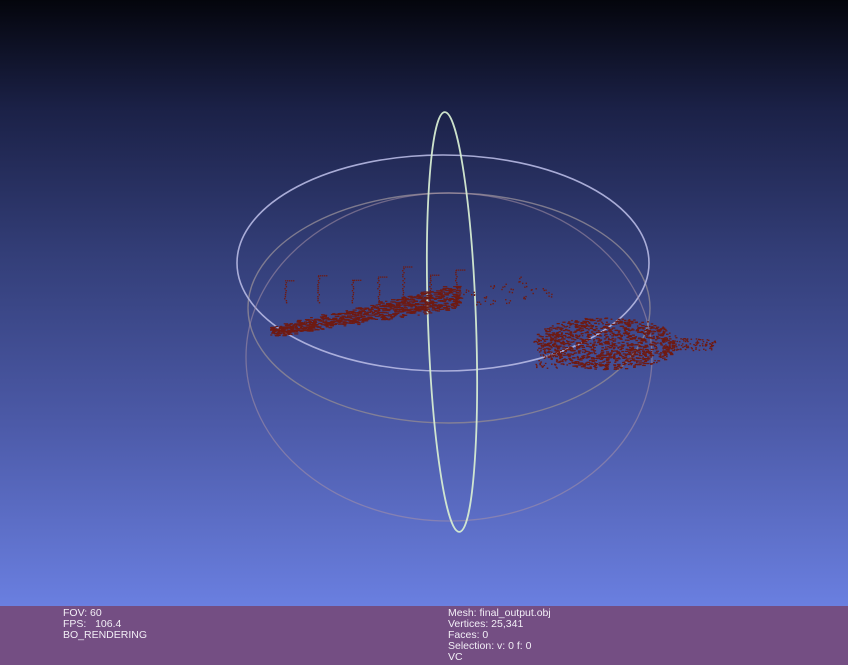 This screenshot has height=665, width=848. I want to click on vc-flag: VC, so click(455, 657).